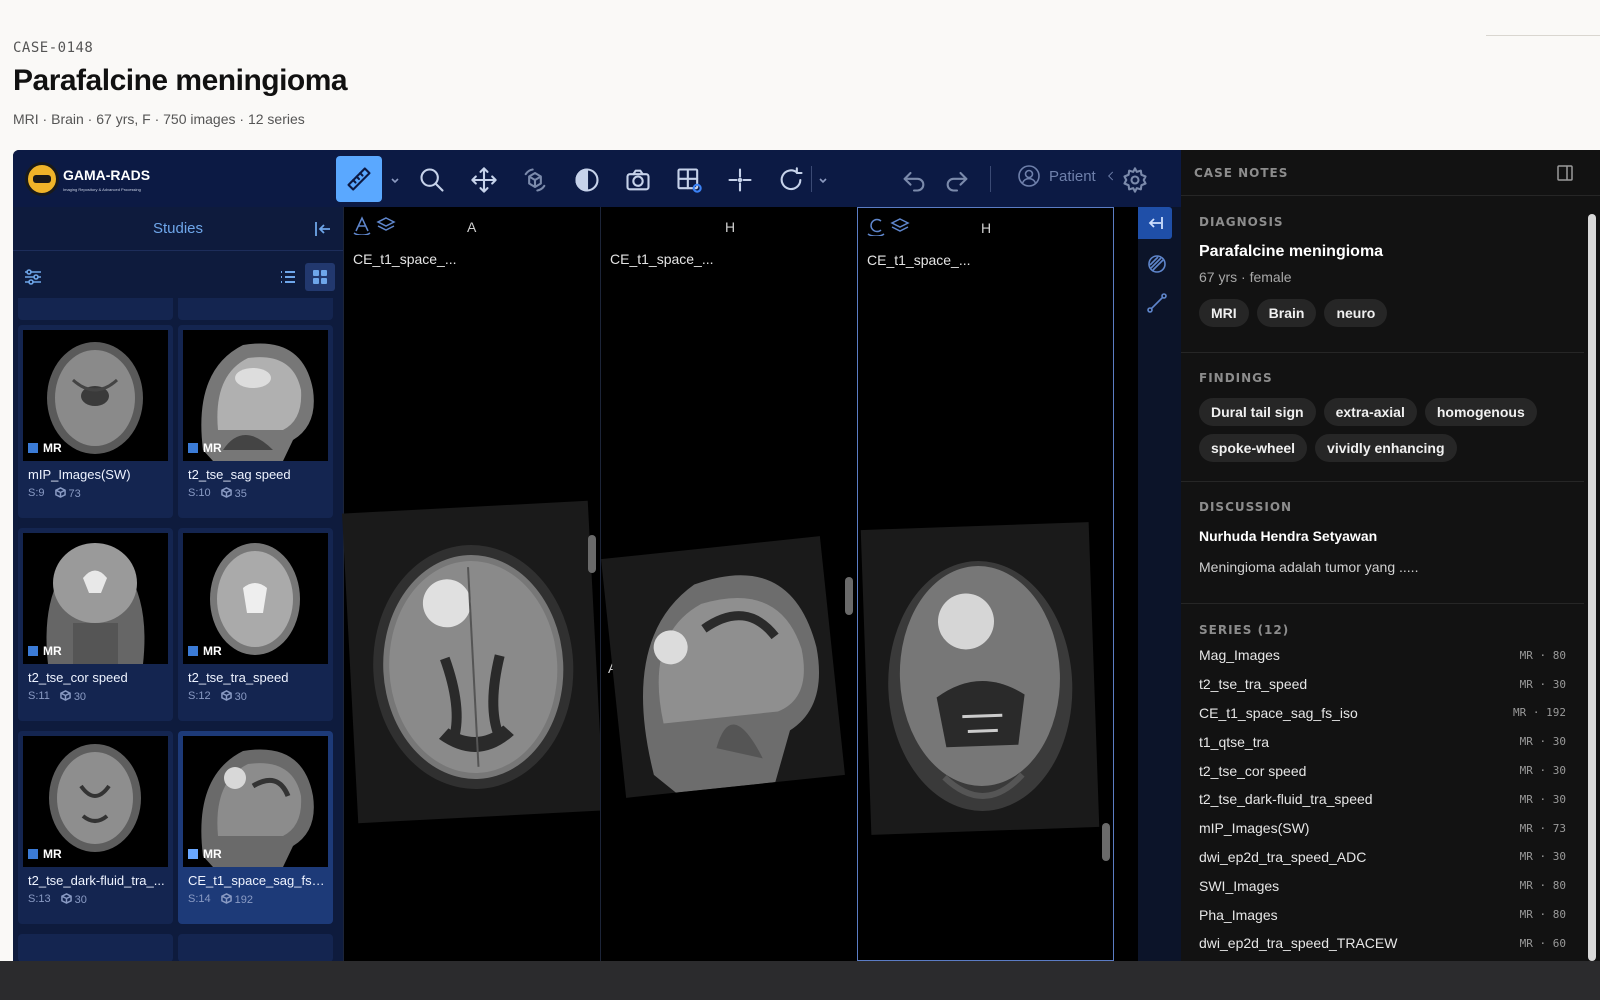  What do you see at coordinates (723, 667) in the screenshot?
I see `mri-sagittal-image` at bounding box center [723, 667].